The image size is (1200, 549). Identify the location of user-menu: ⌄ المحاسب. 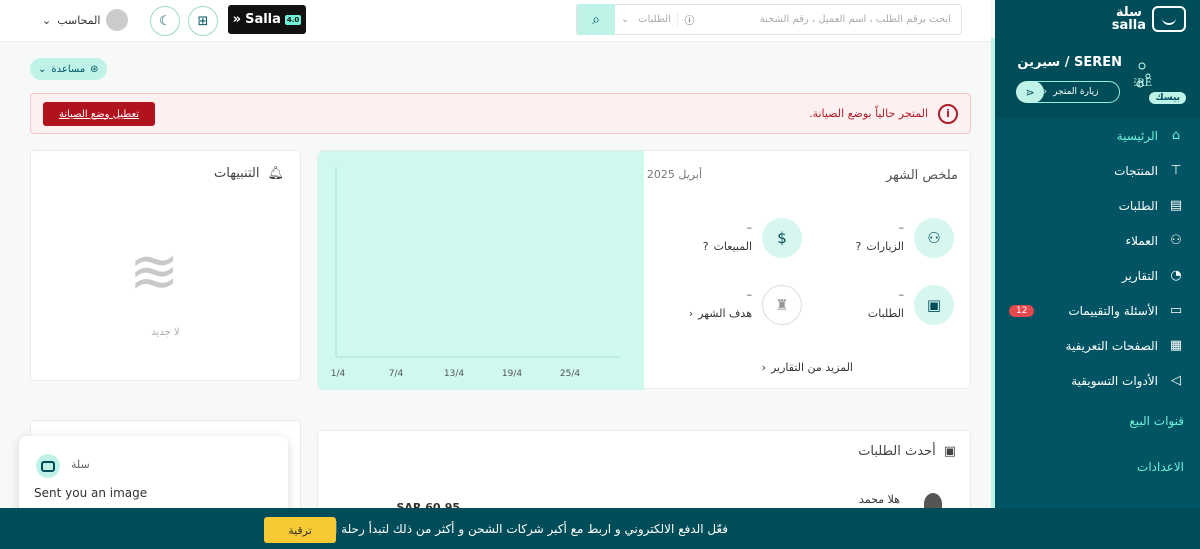
(85, 20).